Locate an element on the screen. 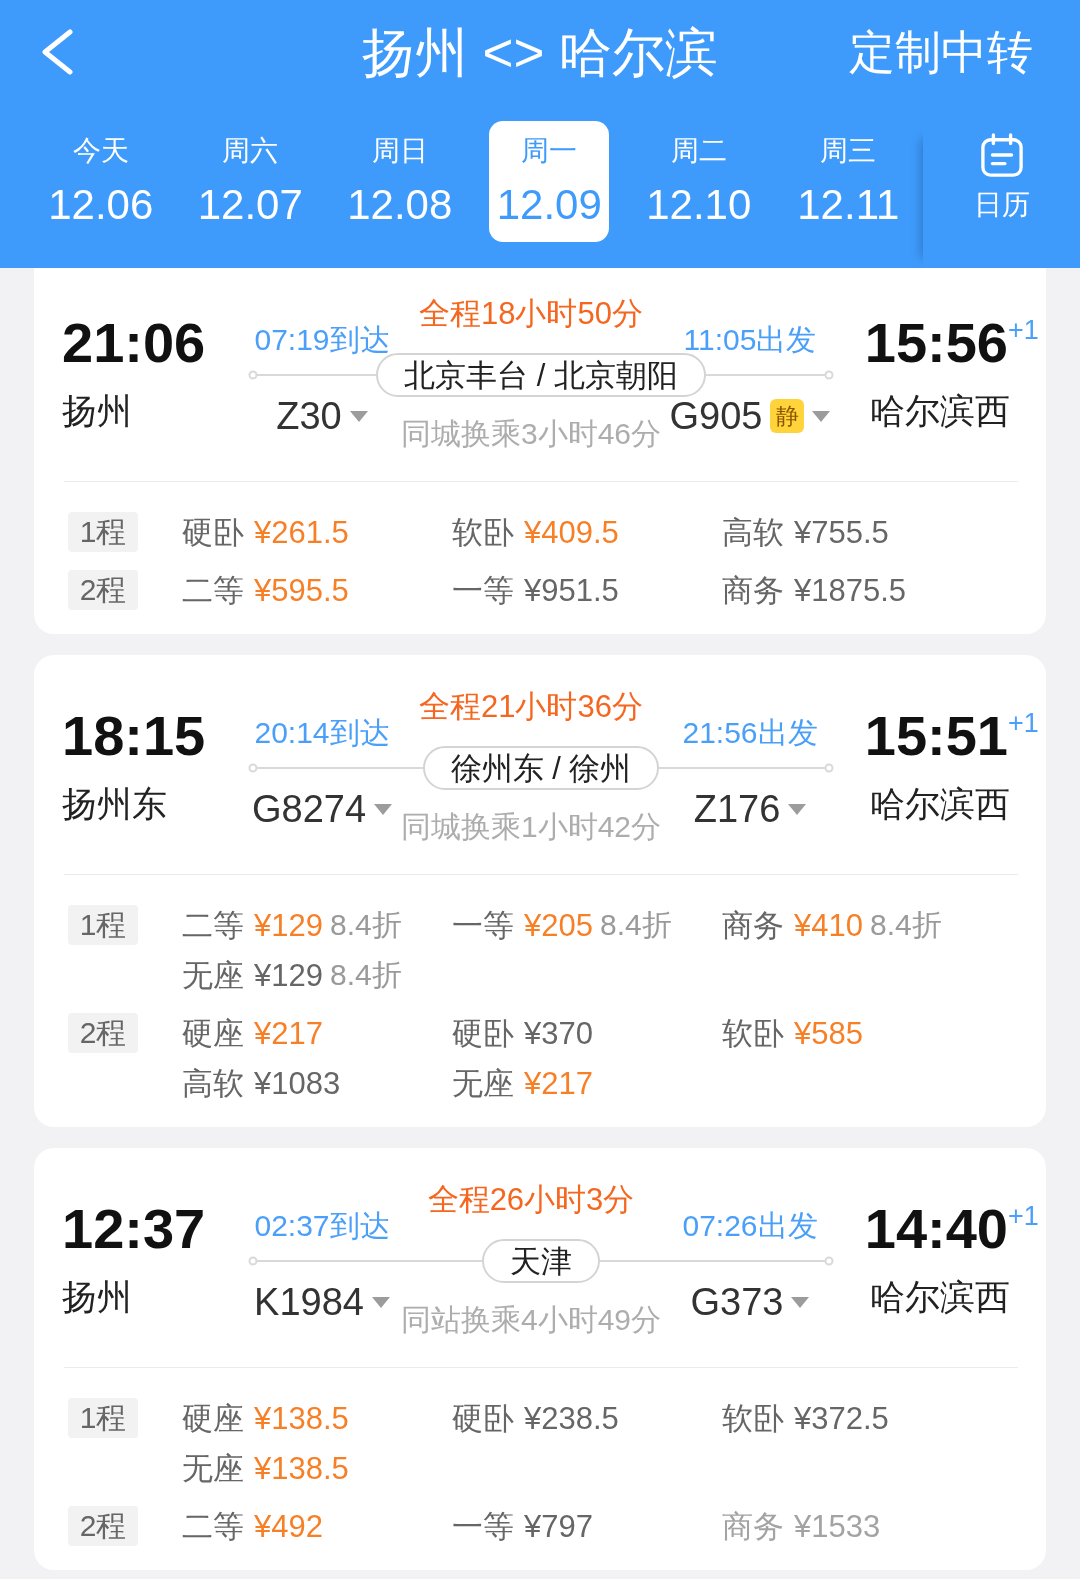 Image resolution: width=1080 pixels, height=1579 pixels. seat-price: ¥205 is located at coordinates (558, 925).